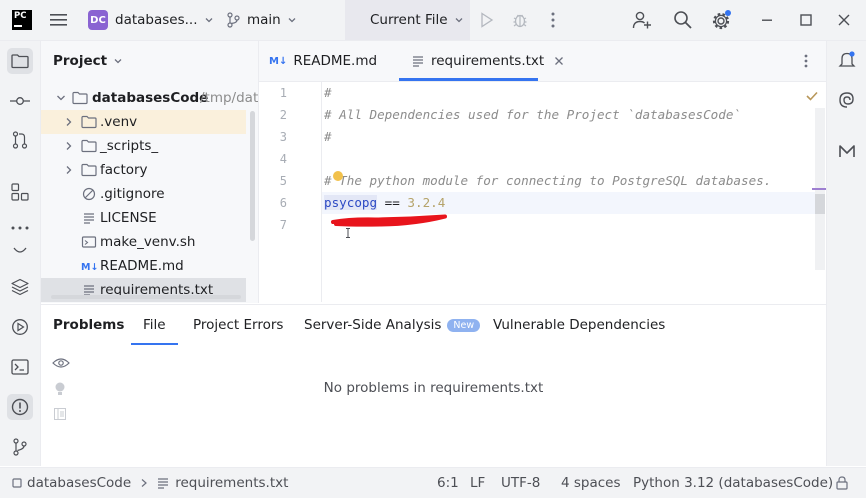 This screenshot has height=498, width=866. What do you see at coordinates (351, 202) in the screenshot?
I see `package-name: psycopg` at bounding box center [351, 202].